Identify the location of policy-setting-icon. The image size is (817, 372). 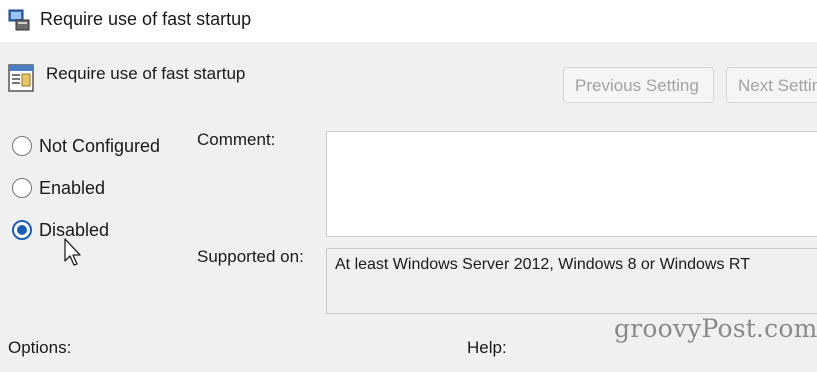
(21, 78).